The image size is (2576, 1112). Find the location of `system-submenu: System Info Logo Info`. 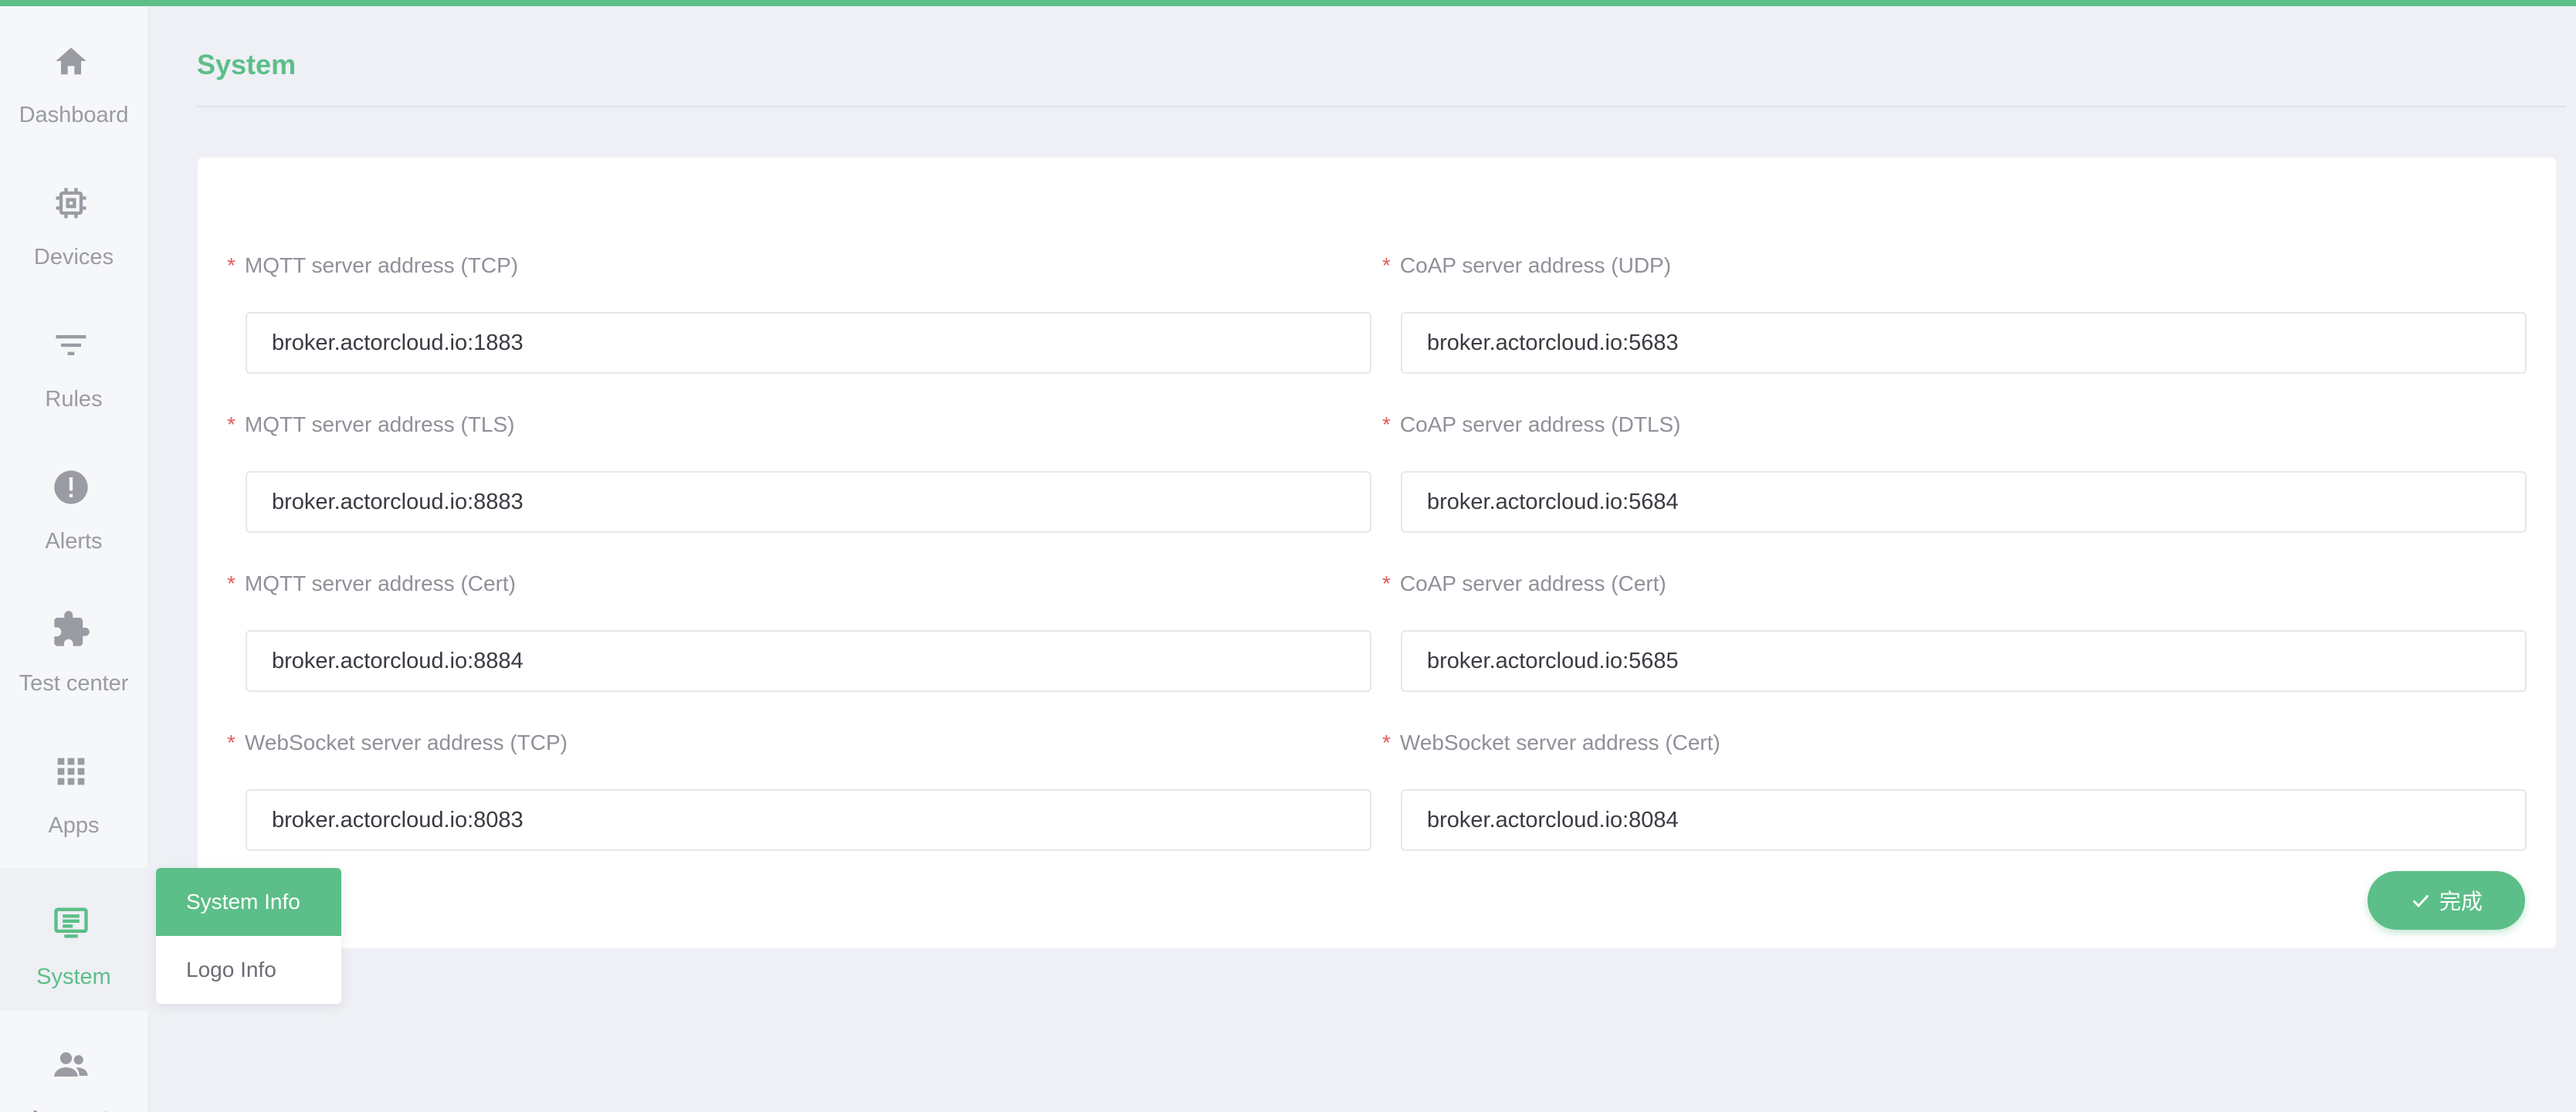

system-submenu: System Info Logo Info is located at coordinates (248, 936).